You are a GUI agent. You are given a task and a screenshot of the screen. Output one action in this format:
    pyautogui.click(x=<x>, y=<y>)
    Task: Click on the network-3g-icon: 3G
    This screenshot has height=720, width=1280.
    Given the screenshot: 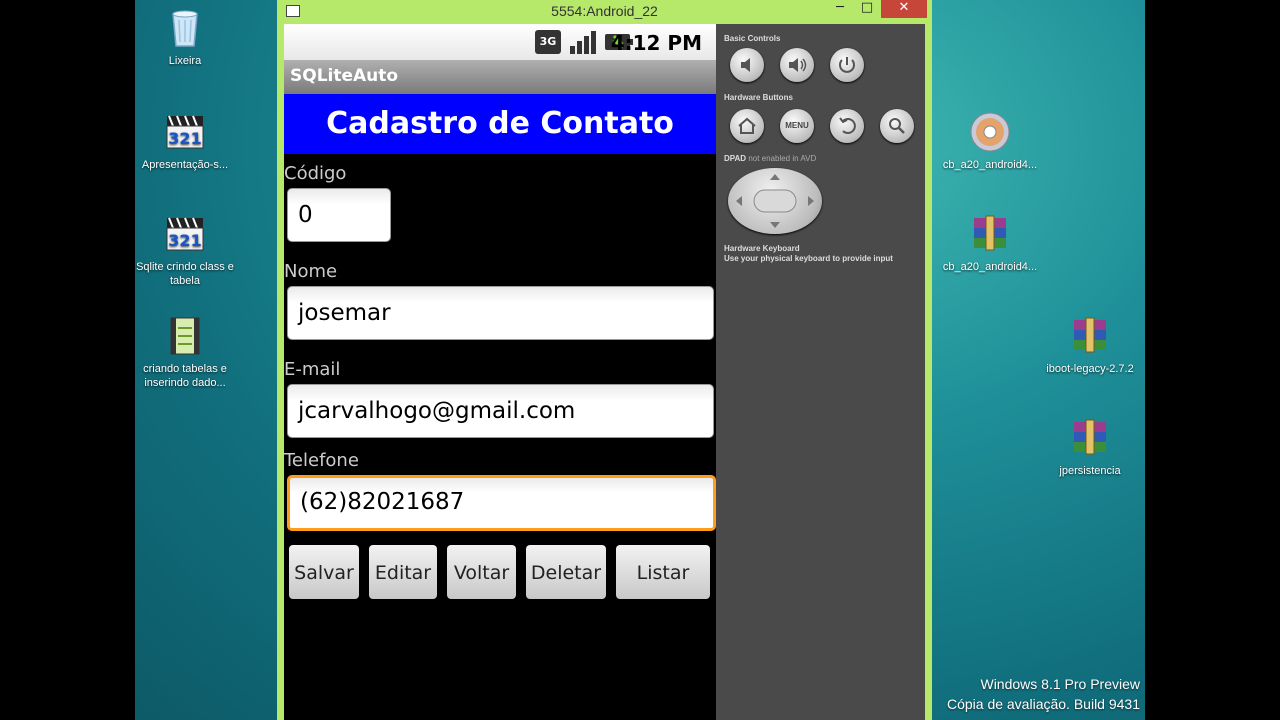 What is the action you would take?
    pyautogui.click(x=549, y=42)
    